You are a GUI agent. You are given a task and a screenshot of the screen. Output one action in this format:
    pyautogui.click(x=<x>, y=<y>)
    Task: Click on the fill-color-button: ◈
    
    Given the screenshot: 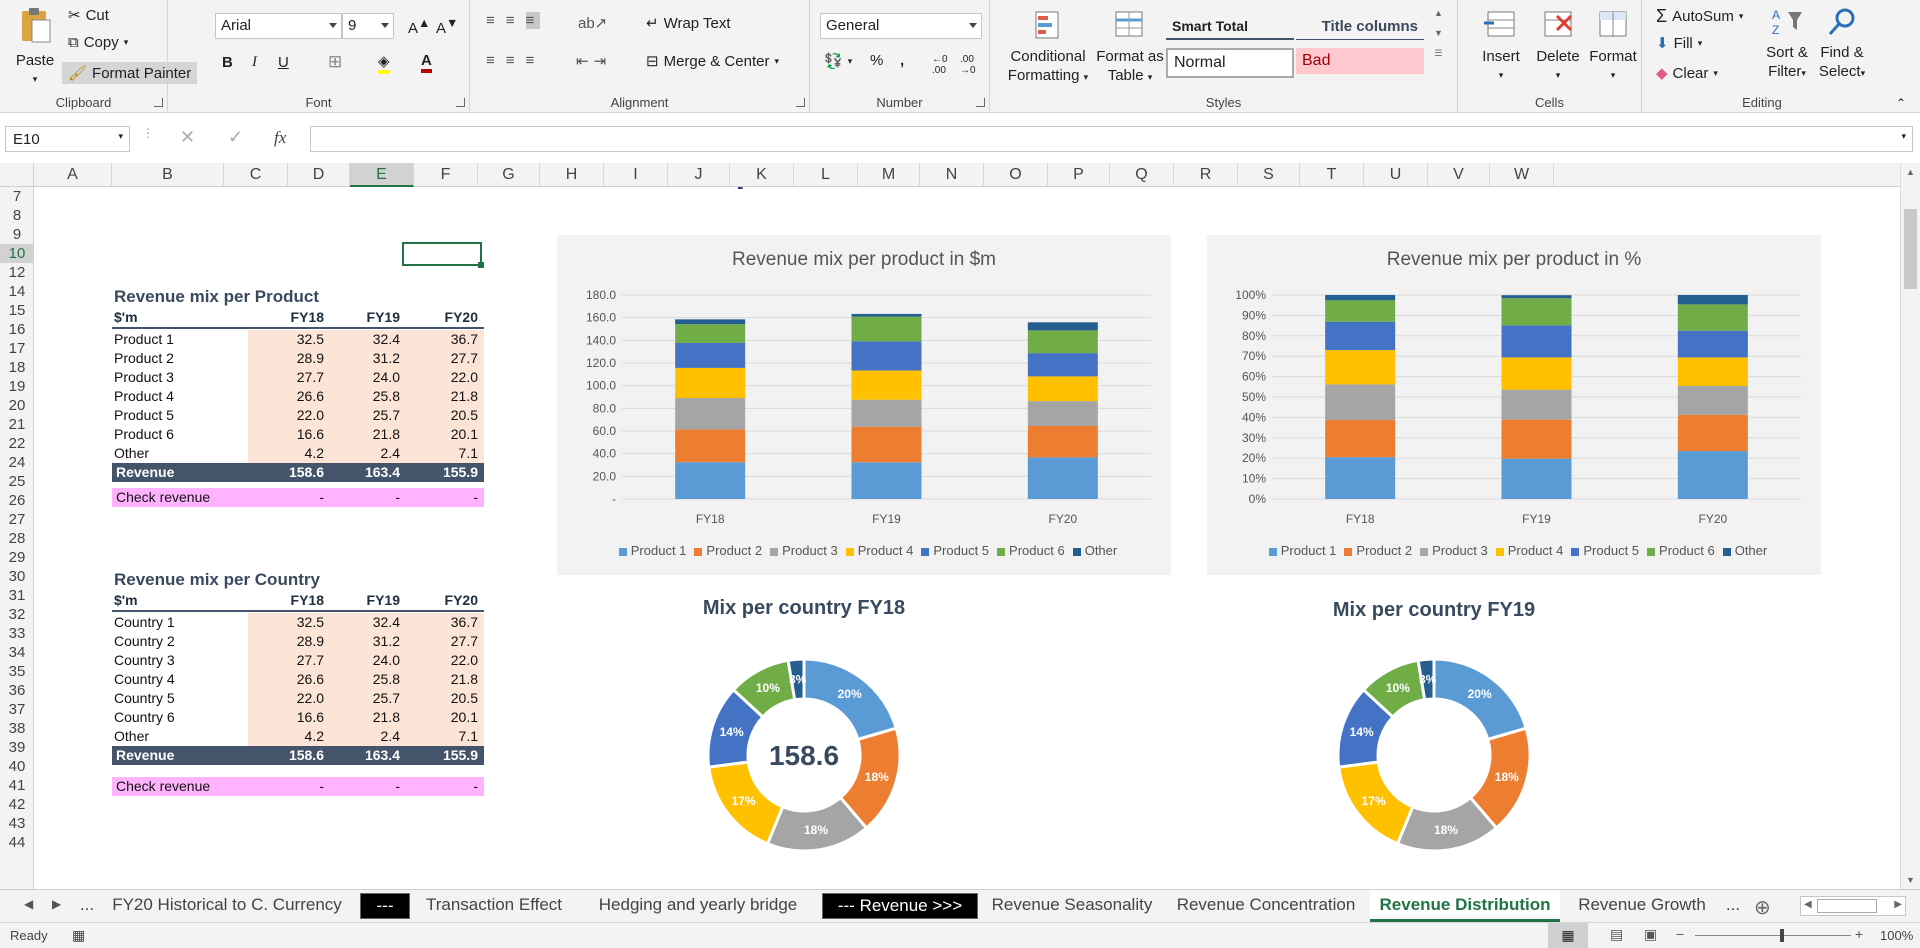 What is the action you would take?
    pyautogui.click(x=384, y=63)
    